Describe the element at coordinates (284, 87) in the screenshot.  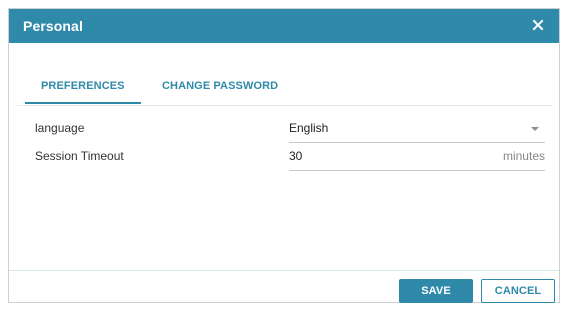
I see `tab-bar: PREFERENCES CHANGE PASSWORD` at that location.